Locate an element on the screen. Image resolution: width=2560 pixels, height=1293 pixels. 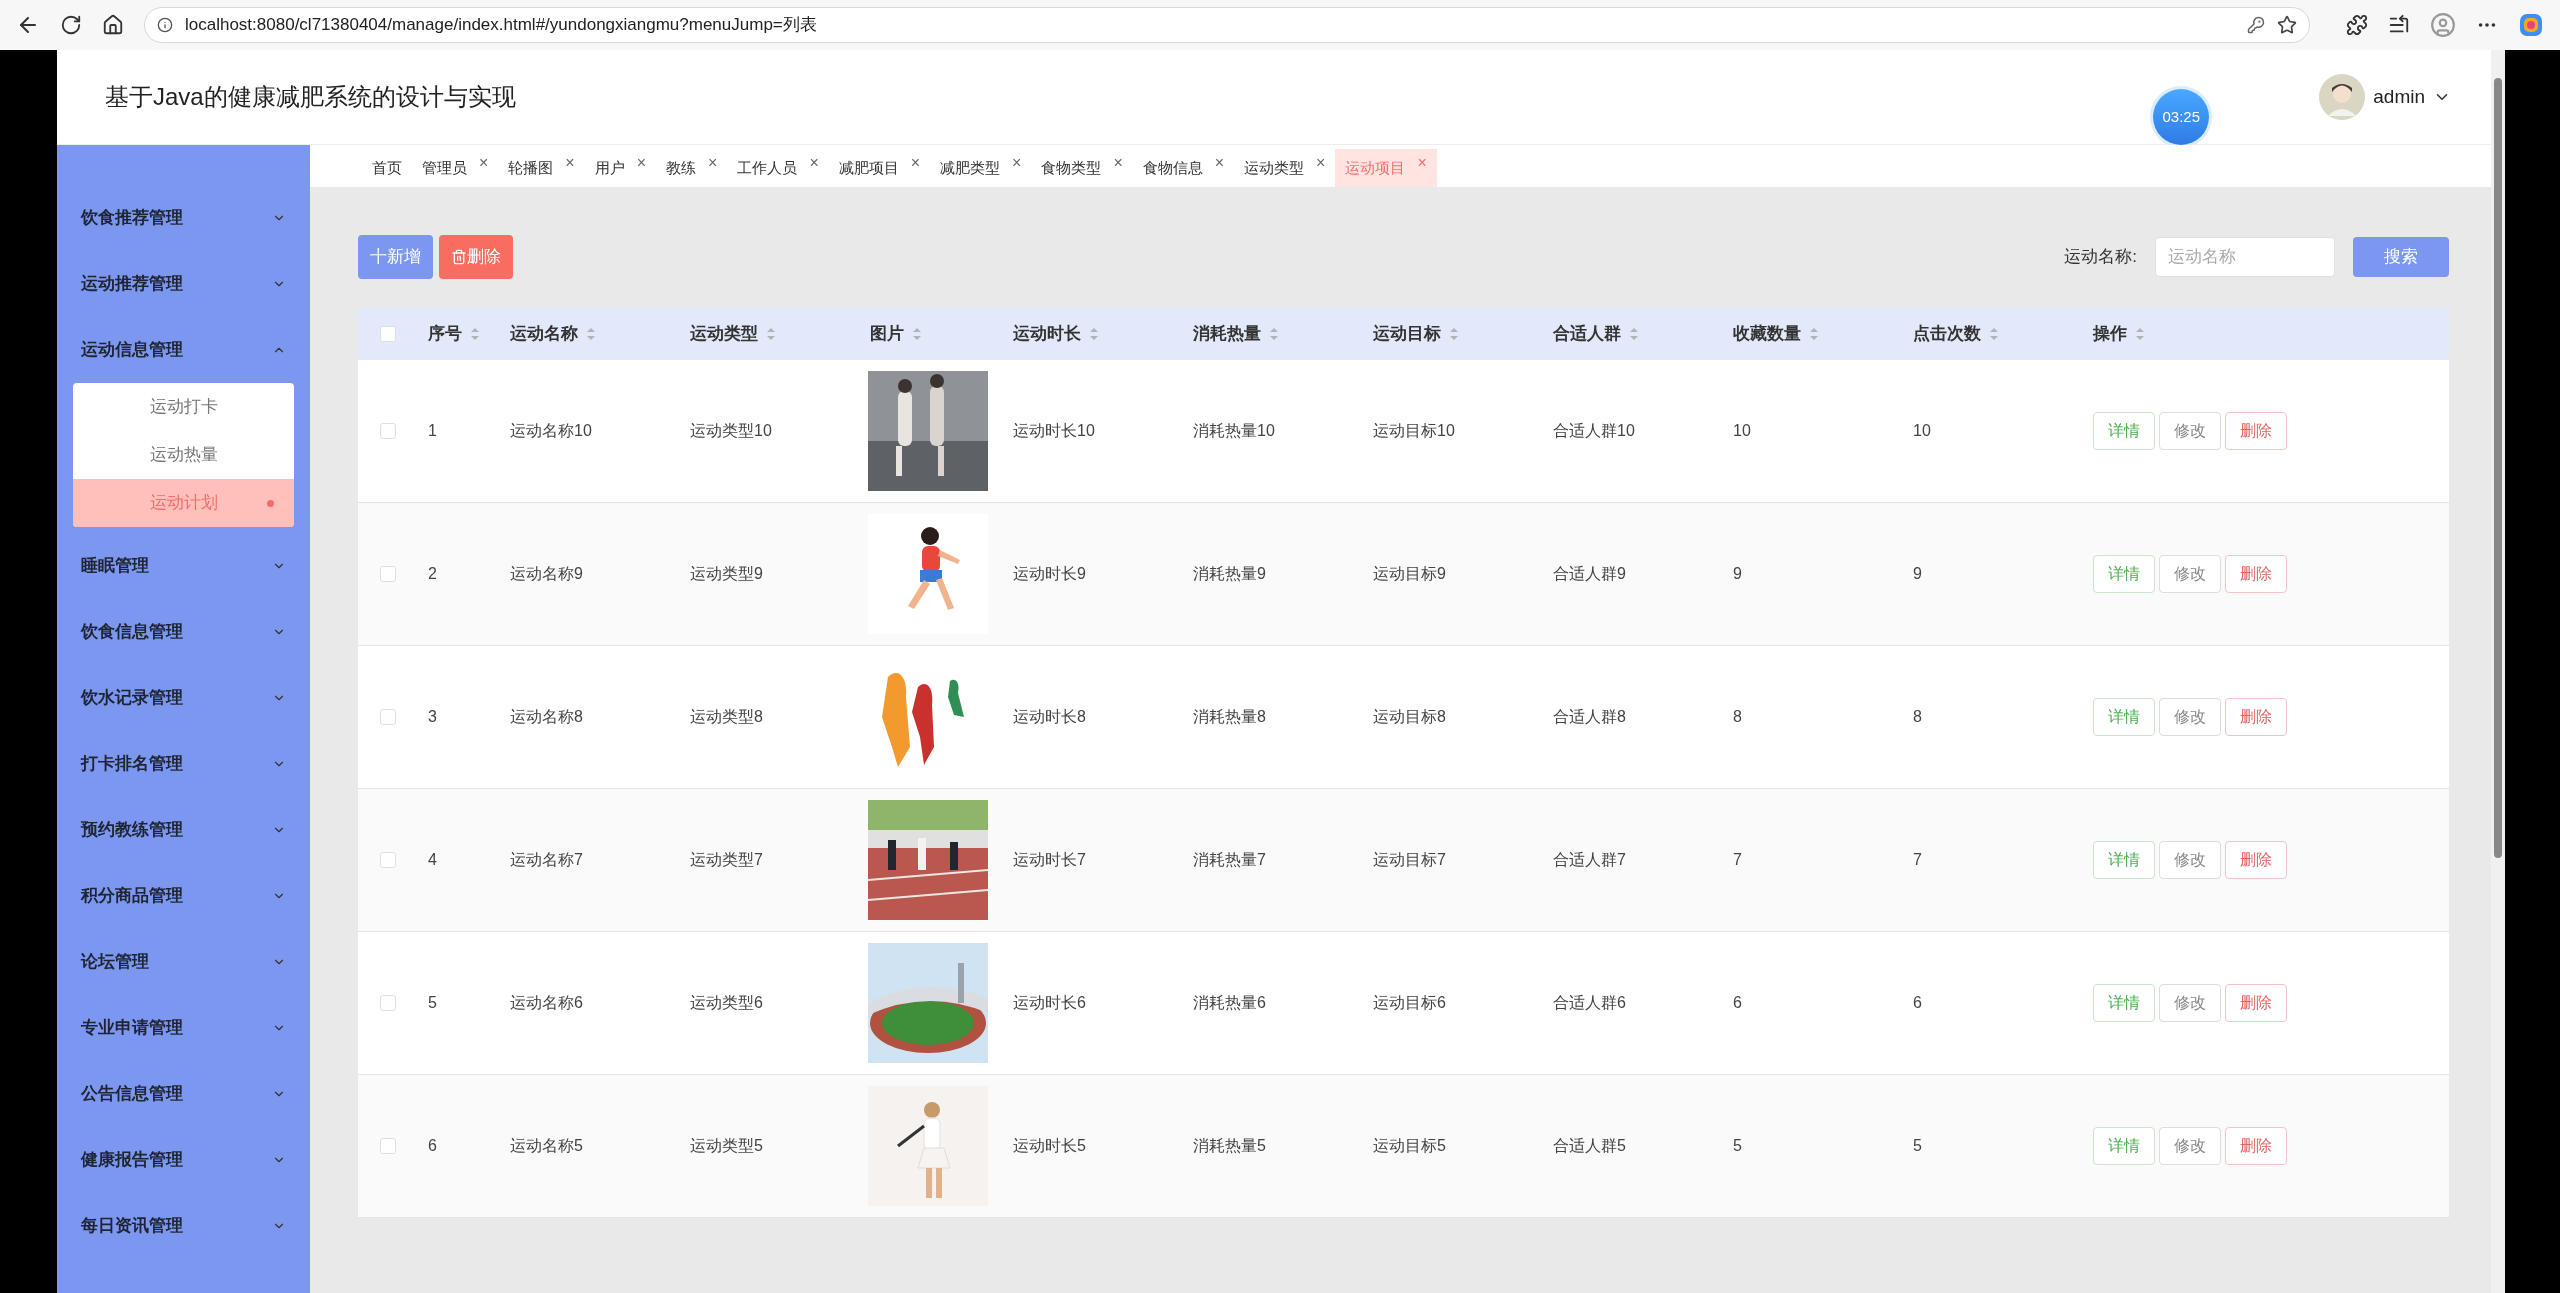
info-icon is located at coordinates (165, 25).